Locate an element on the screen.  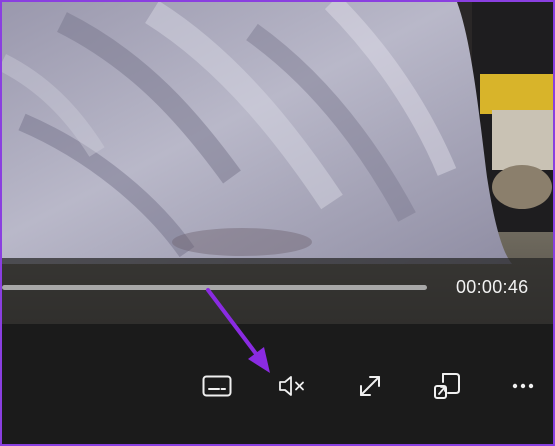
mini-player-button is located at coordinates (447, 386).